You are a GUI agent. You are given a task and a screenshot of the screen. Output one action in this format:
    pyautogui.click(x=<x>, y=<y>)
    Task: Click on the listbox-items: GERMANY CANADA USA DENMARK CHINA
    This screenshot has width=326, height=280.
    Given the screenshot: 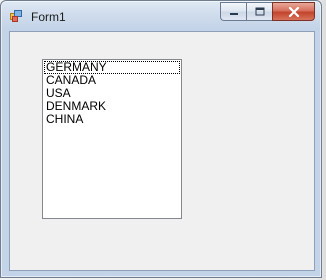 What is the action you would take?
    pyautogui.click(x=112, y=93)
    